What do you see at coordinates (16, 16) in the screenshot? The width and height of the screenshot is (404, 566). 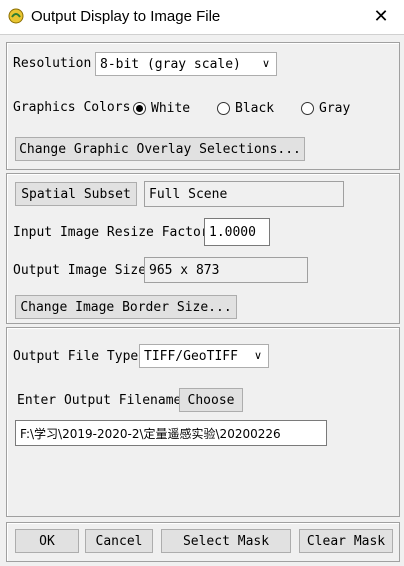 I see `app-icon` at bounding box center [16, 16].